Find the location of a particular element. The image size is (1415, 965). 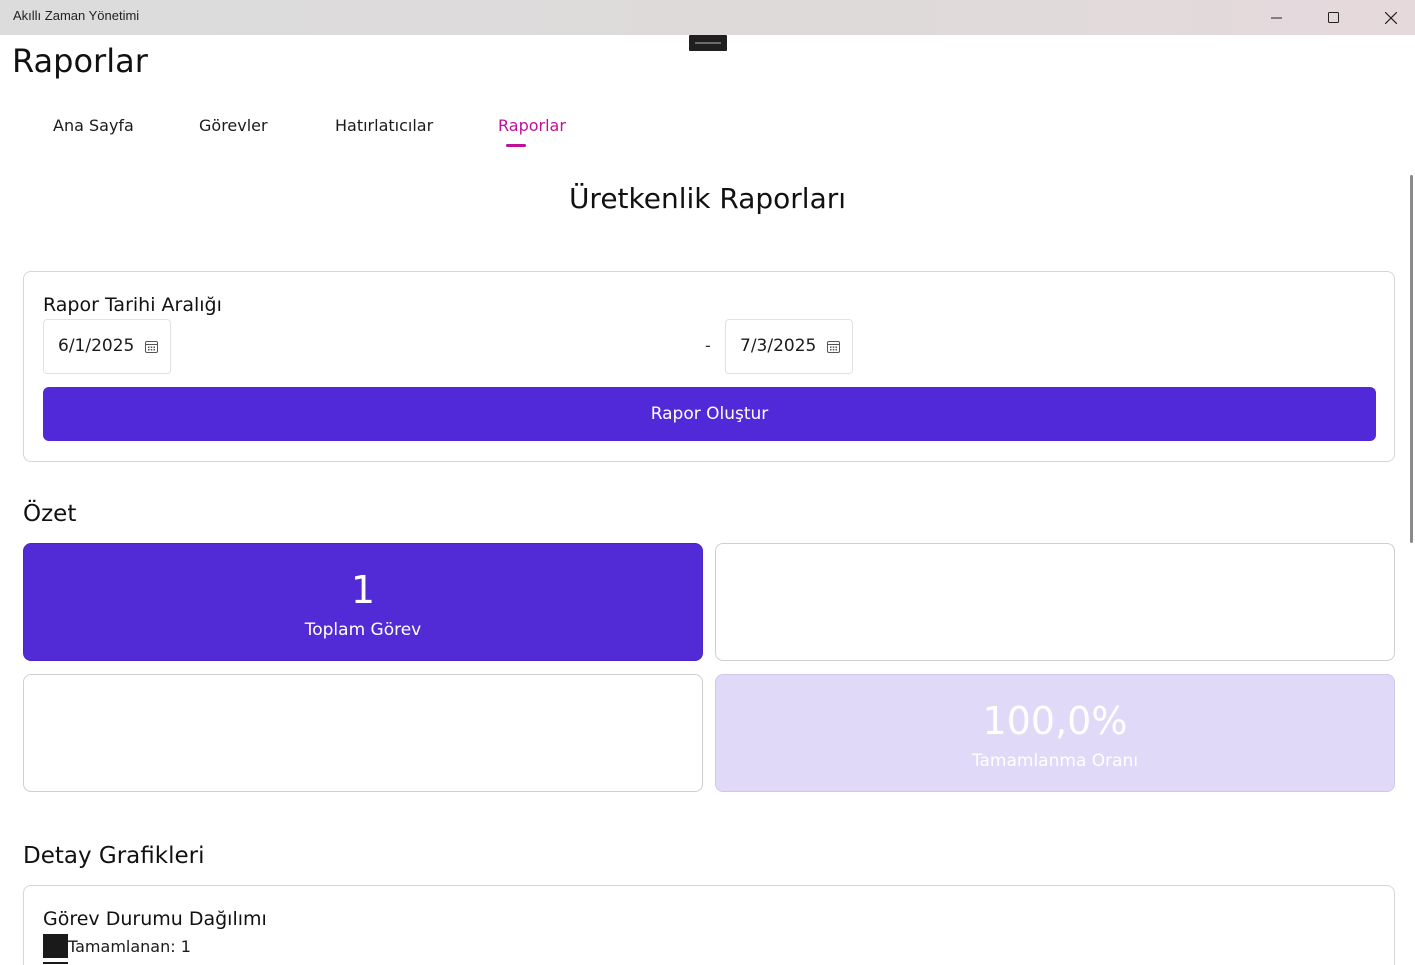

stat-card-total-tasks: 1 Toplam Görev is located at coordinates (363, 602).